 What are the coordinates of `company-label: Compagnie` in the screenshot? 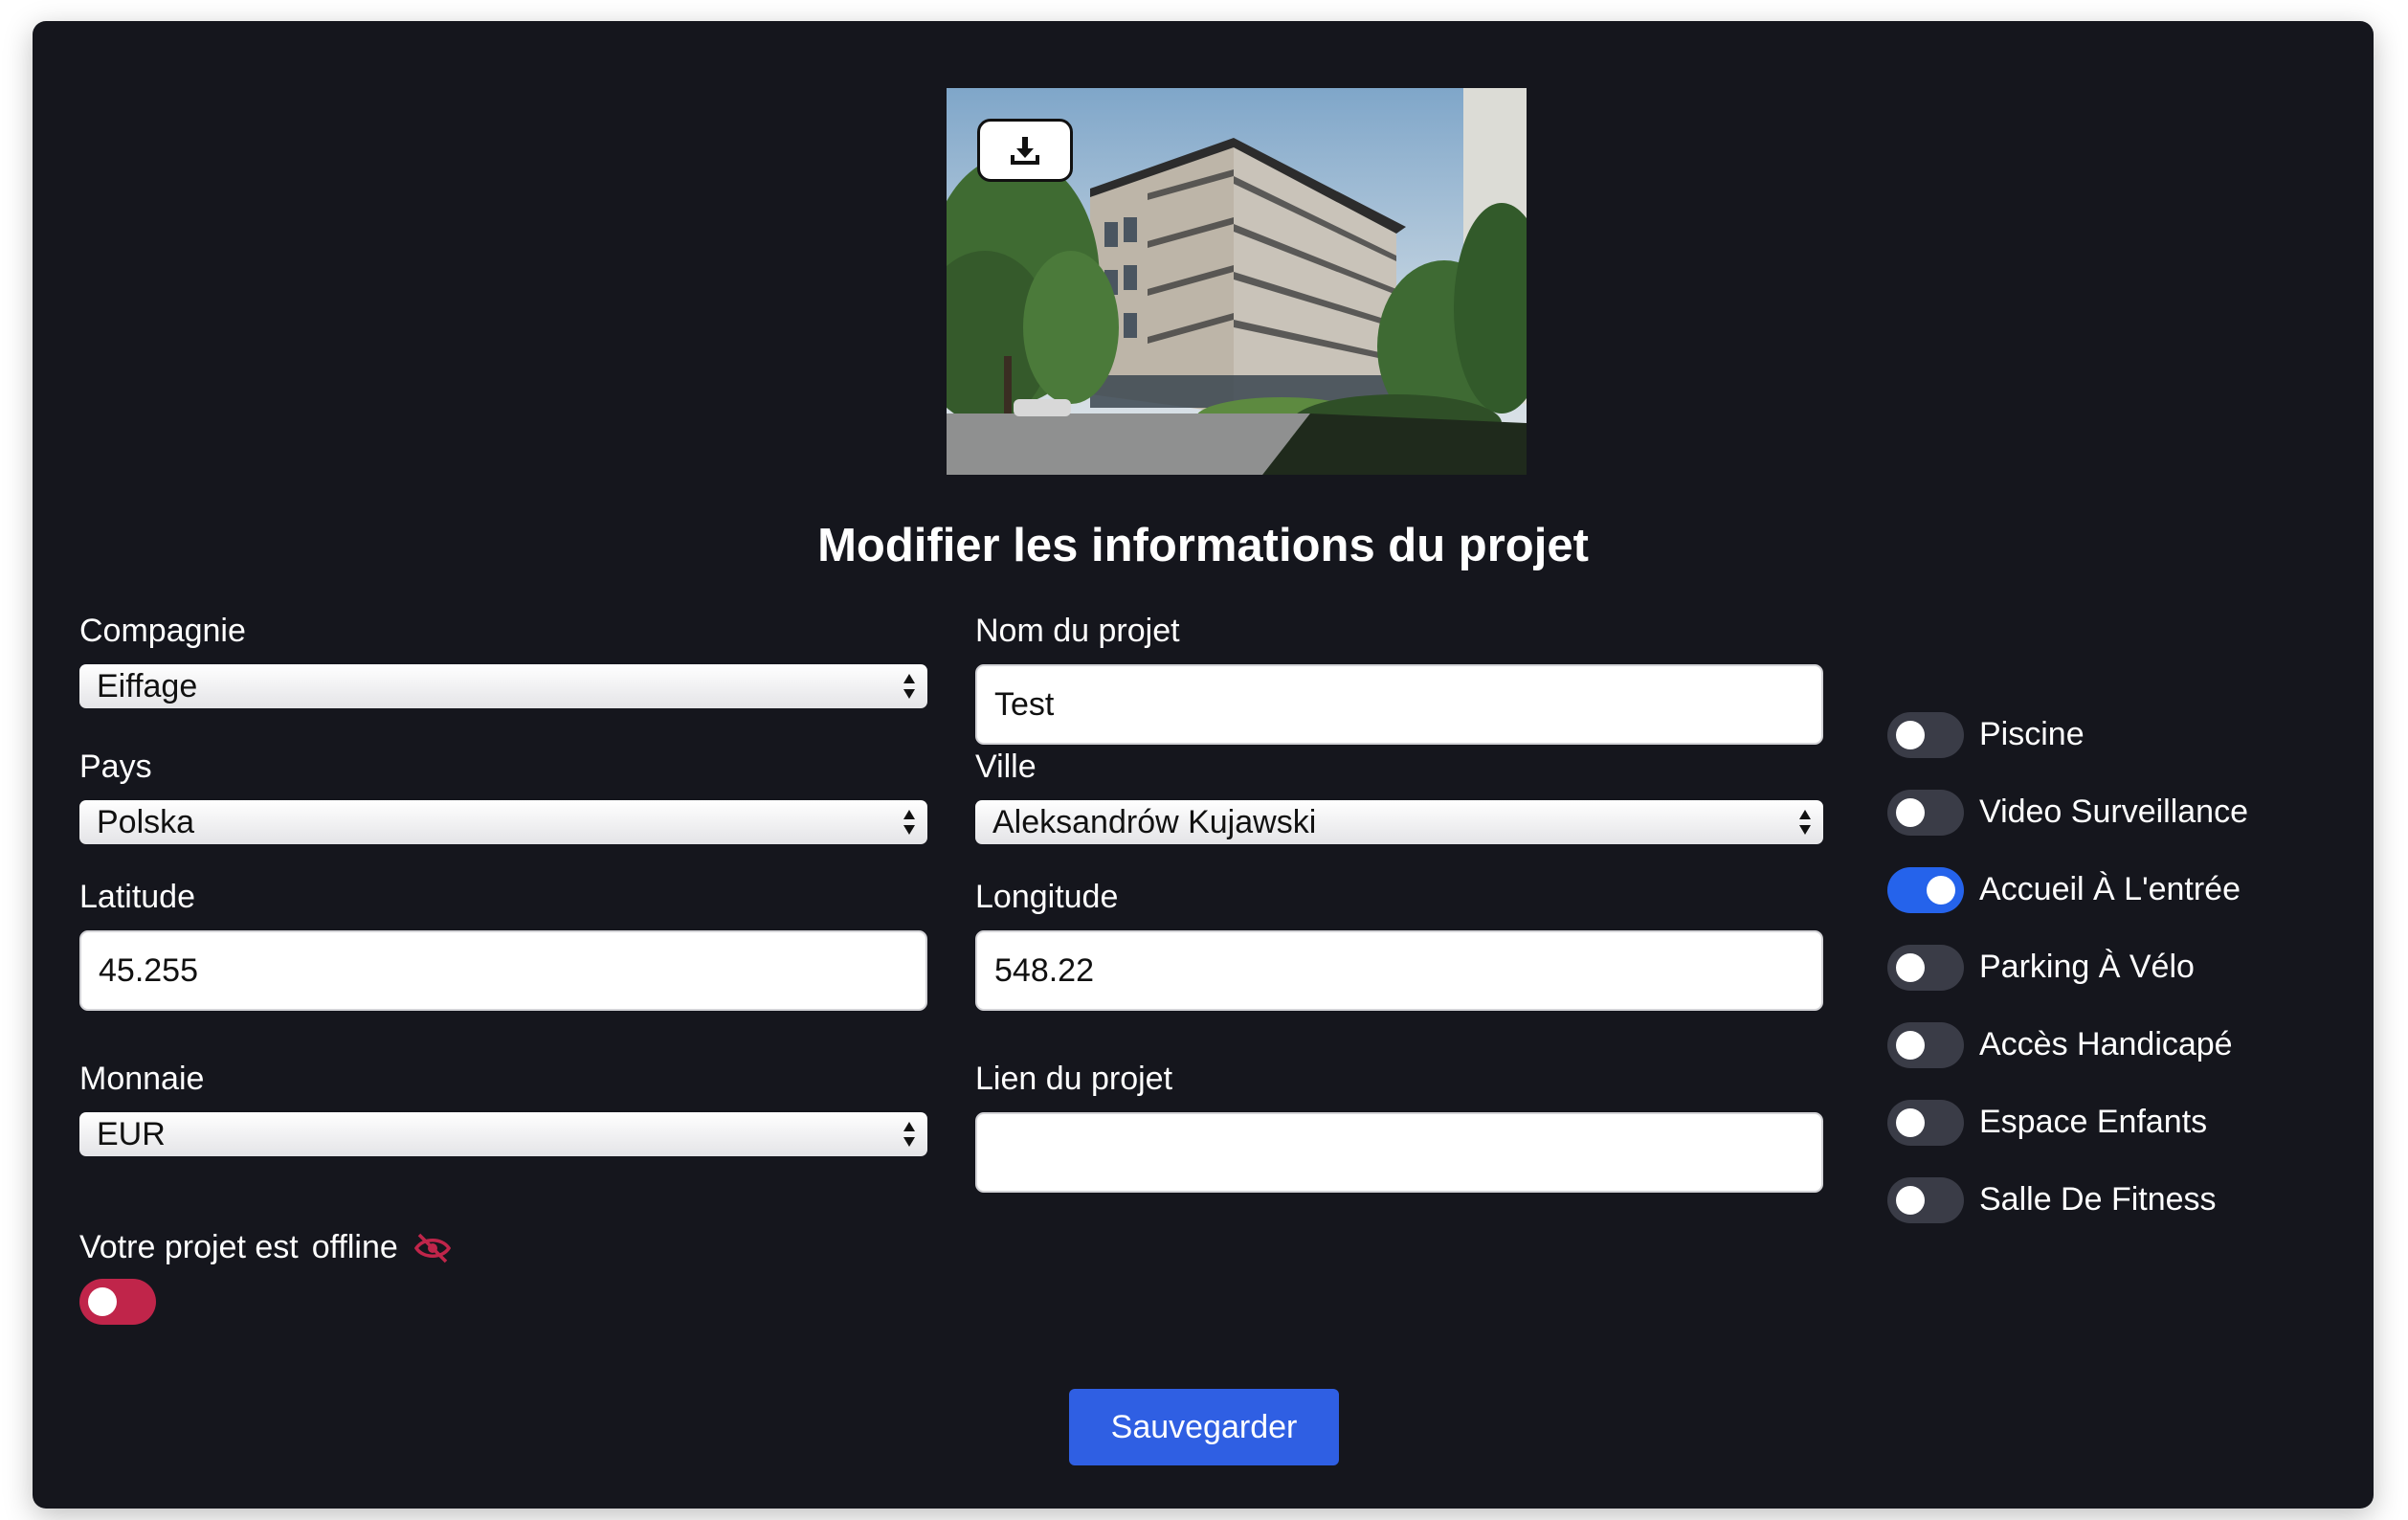 It's located at (162, 631).